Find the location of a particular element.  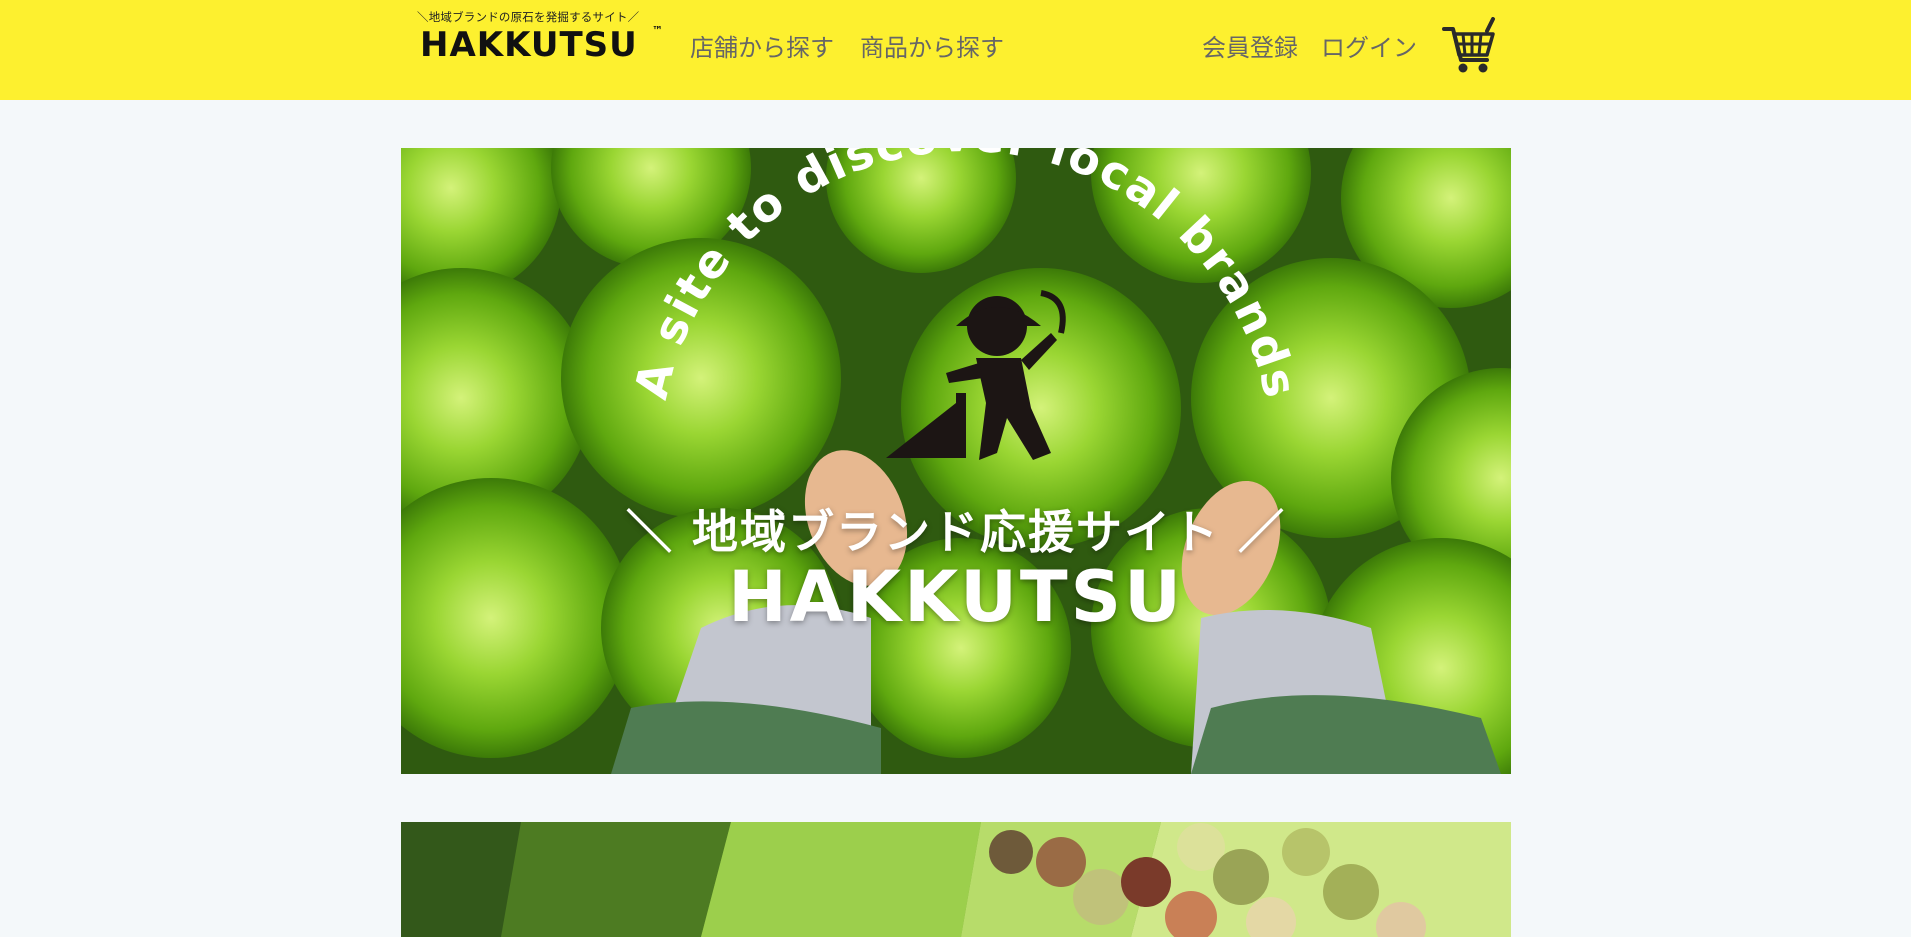

shopping-cart-icon is located at coordinates (1469, 46).